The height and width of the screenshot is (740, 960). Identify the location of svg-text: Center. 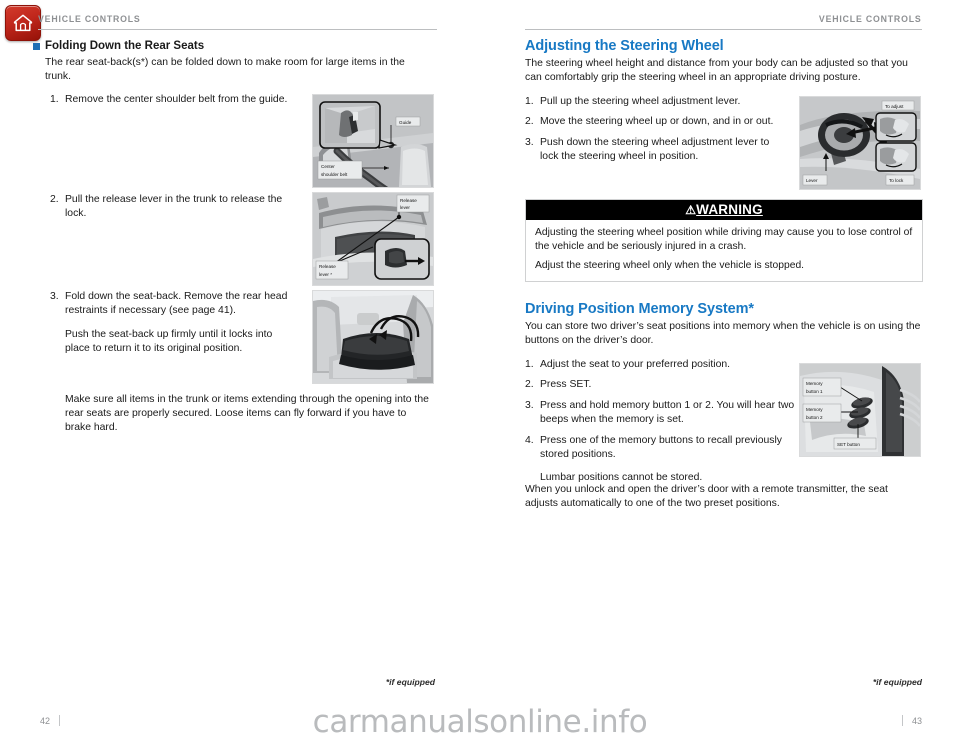
(328, 166).